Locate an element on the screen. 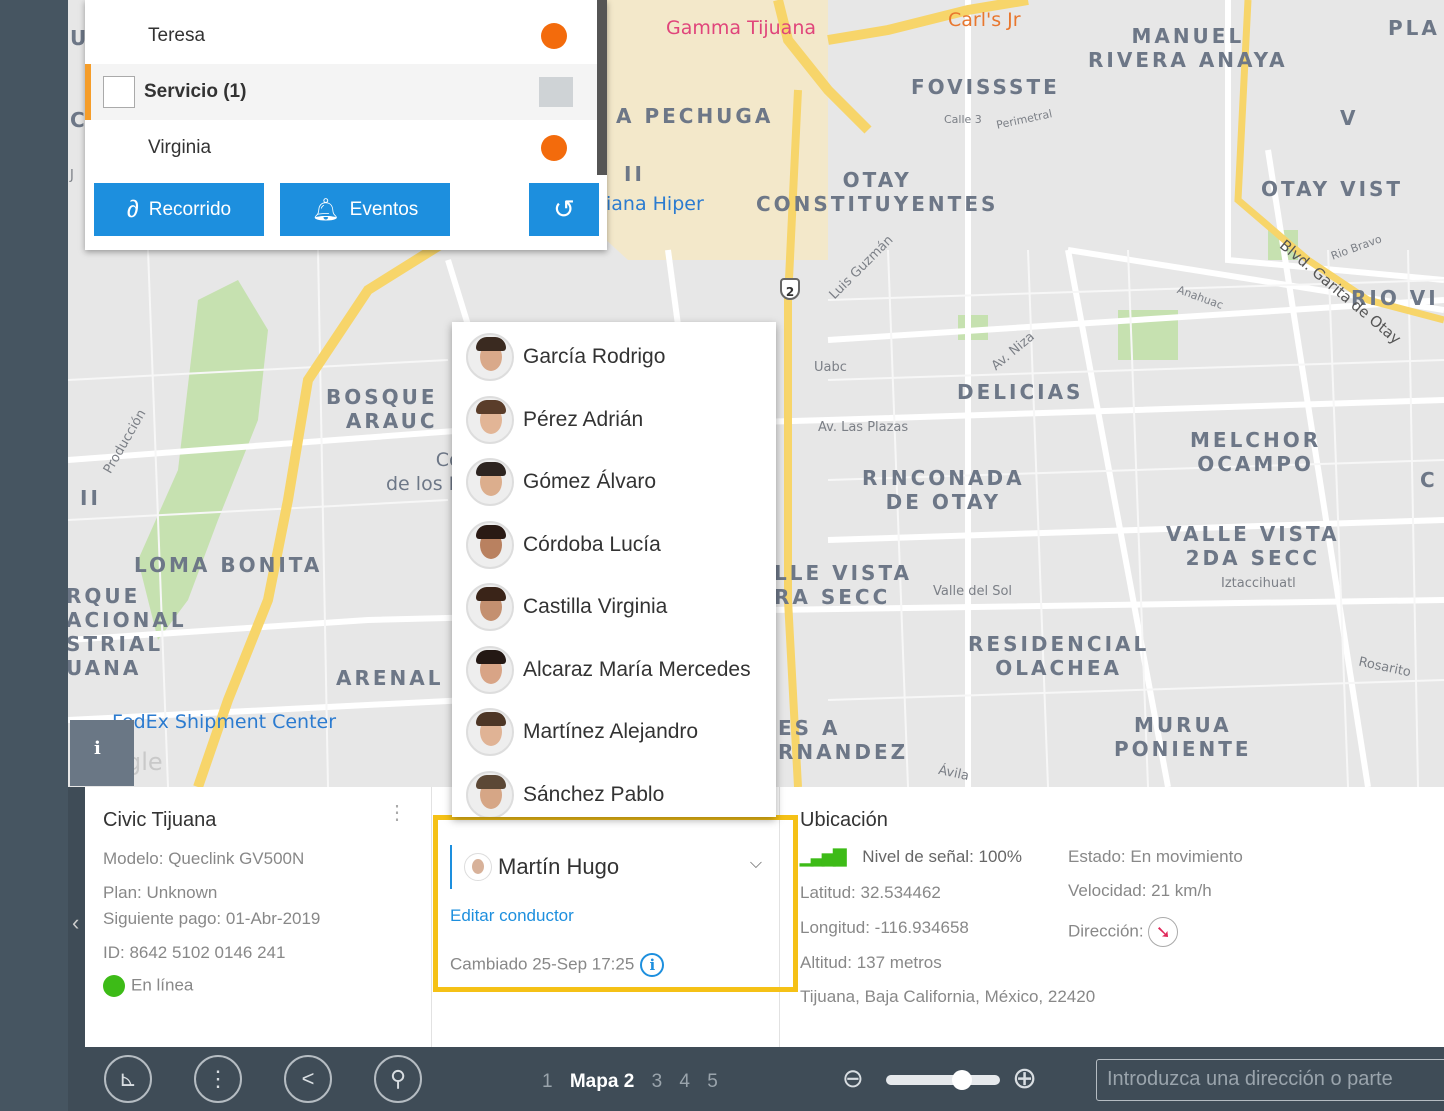 The width and height of the screenshot is (1444, 1111). bell-icon: 🔔︎ is located at coordinates (325, 209).